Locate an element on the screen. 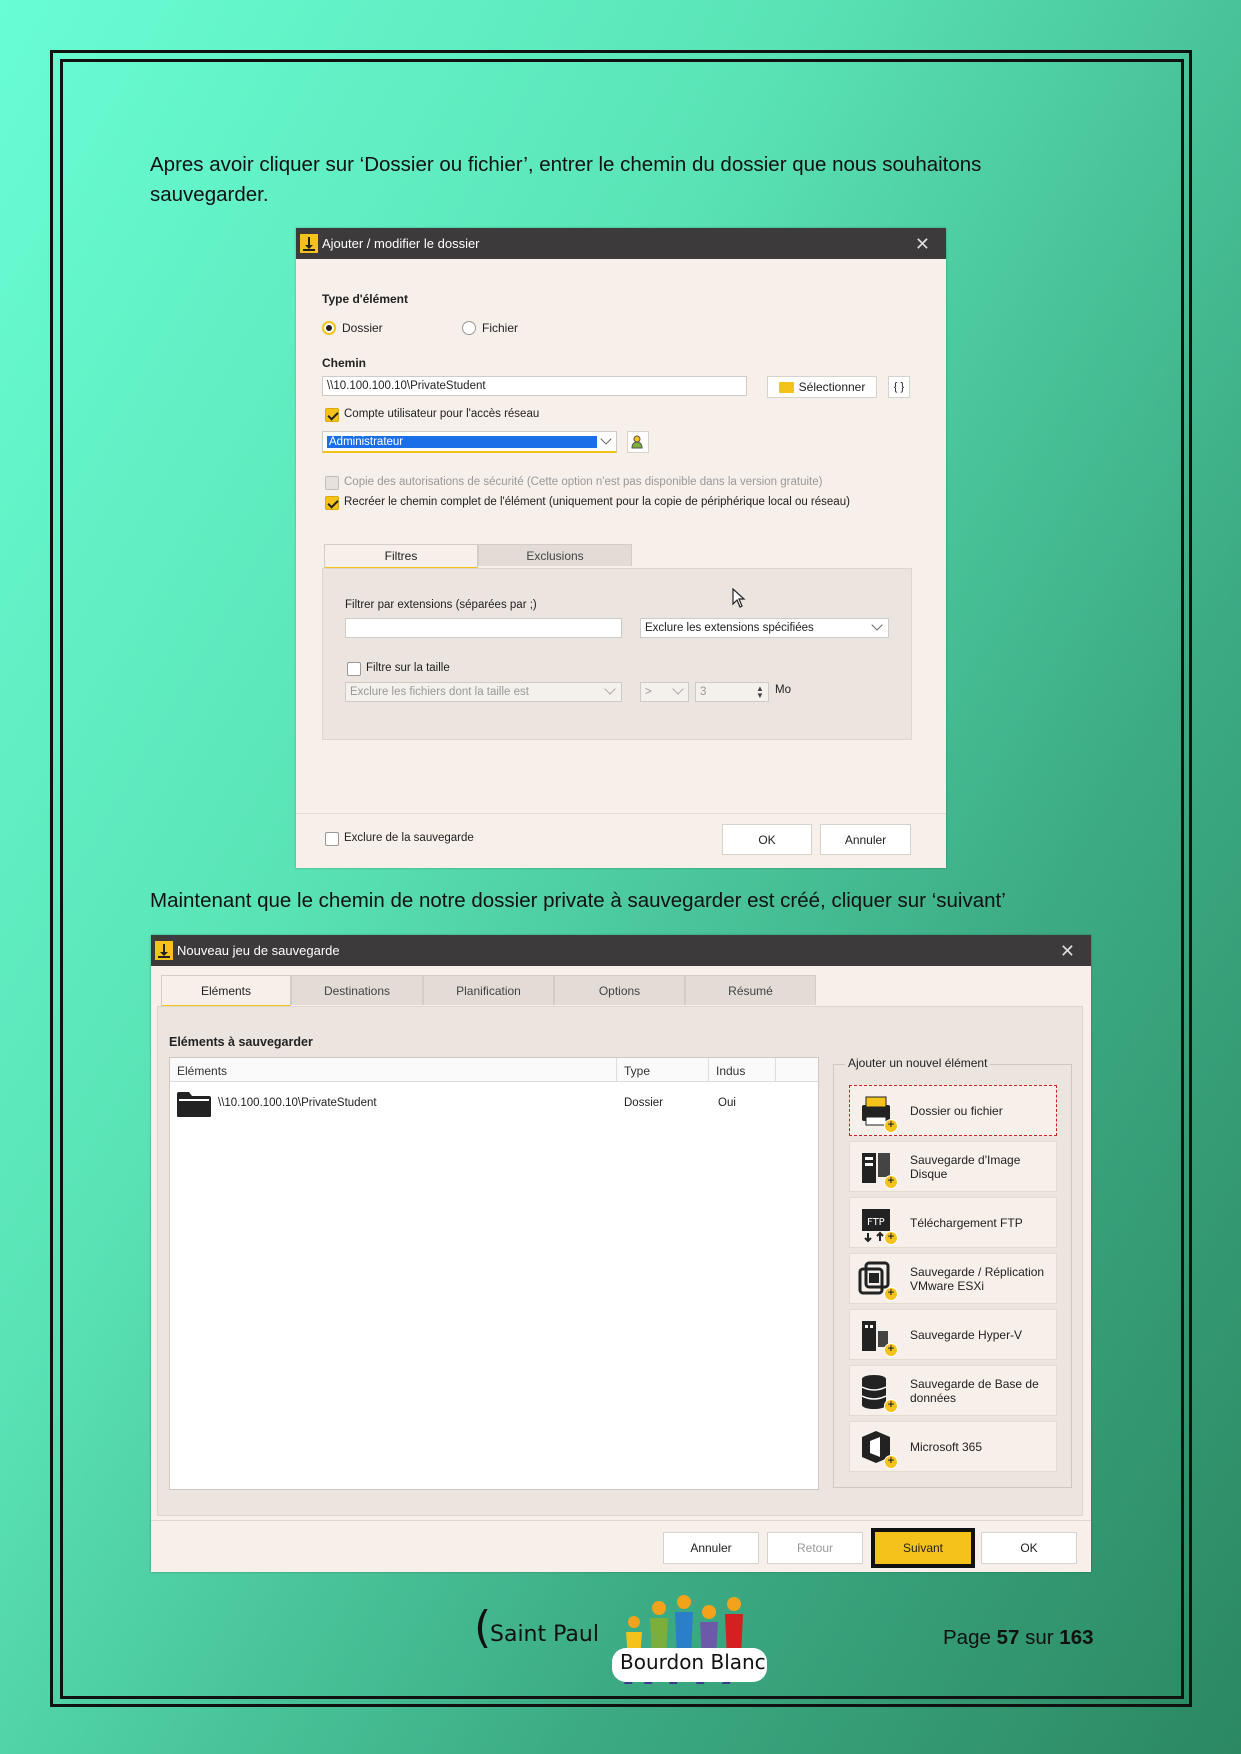 Image resolution: width=1241 pixels, height=1754 pixels. select-button-label: Sélectionner is located at coordinates (832, 387).